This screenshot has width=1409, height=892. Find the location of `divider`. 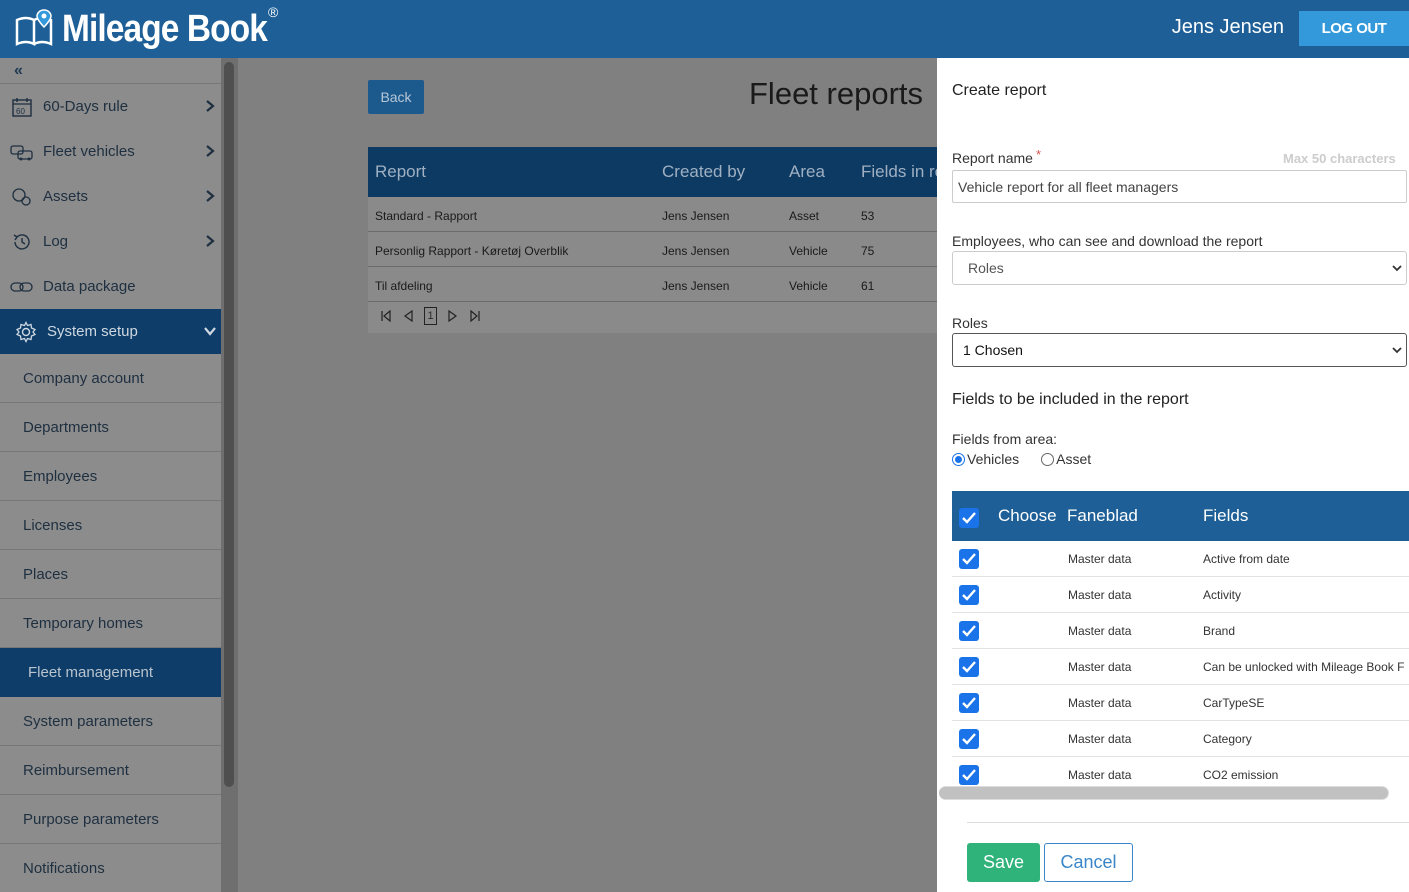

divider is located at coordinates (1188, 822).